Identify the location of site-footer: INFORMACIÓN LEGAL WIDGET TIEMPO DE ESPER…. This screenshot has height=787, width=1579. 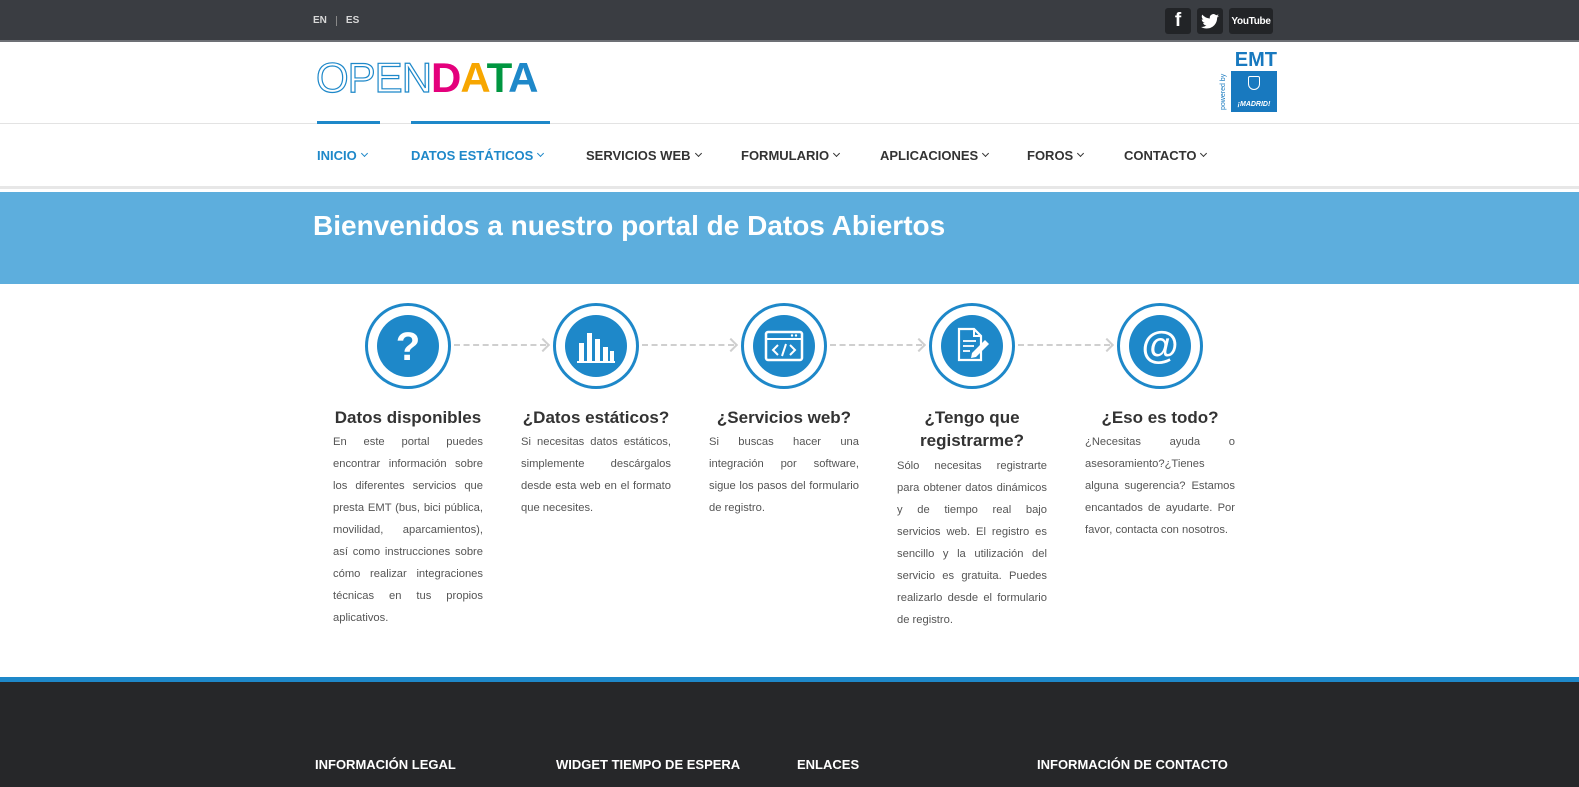
(789, 734).